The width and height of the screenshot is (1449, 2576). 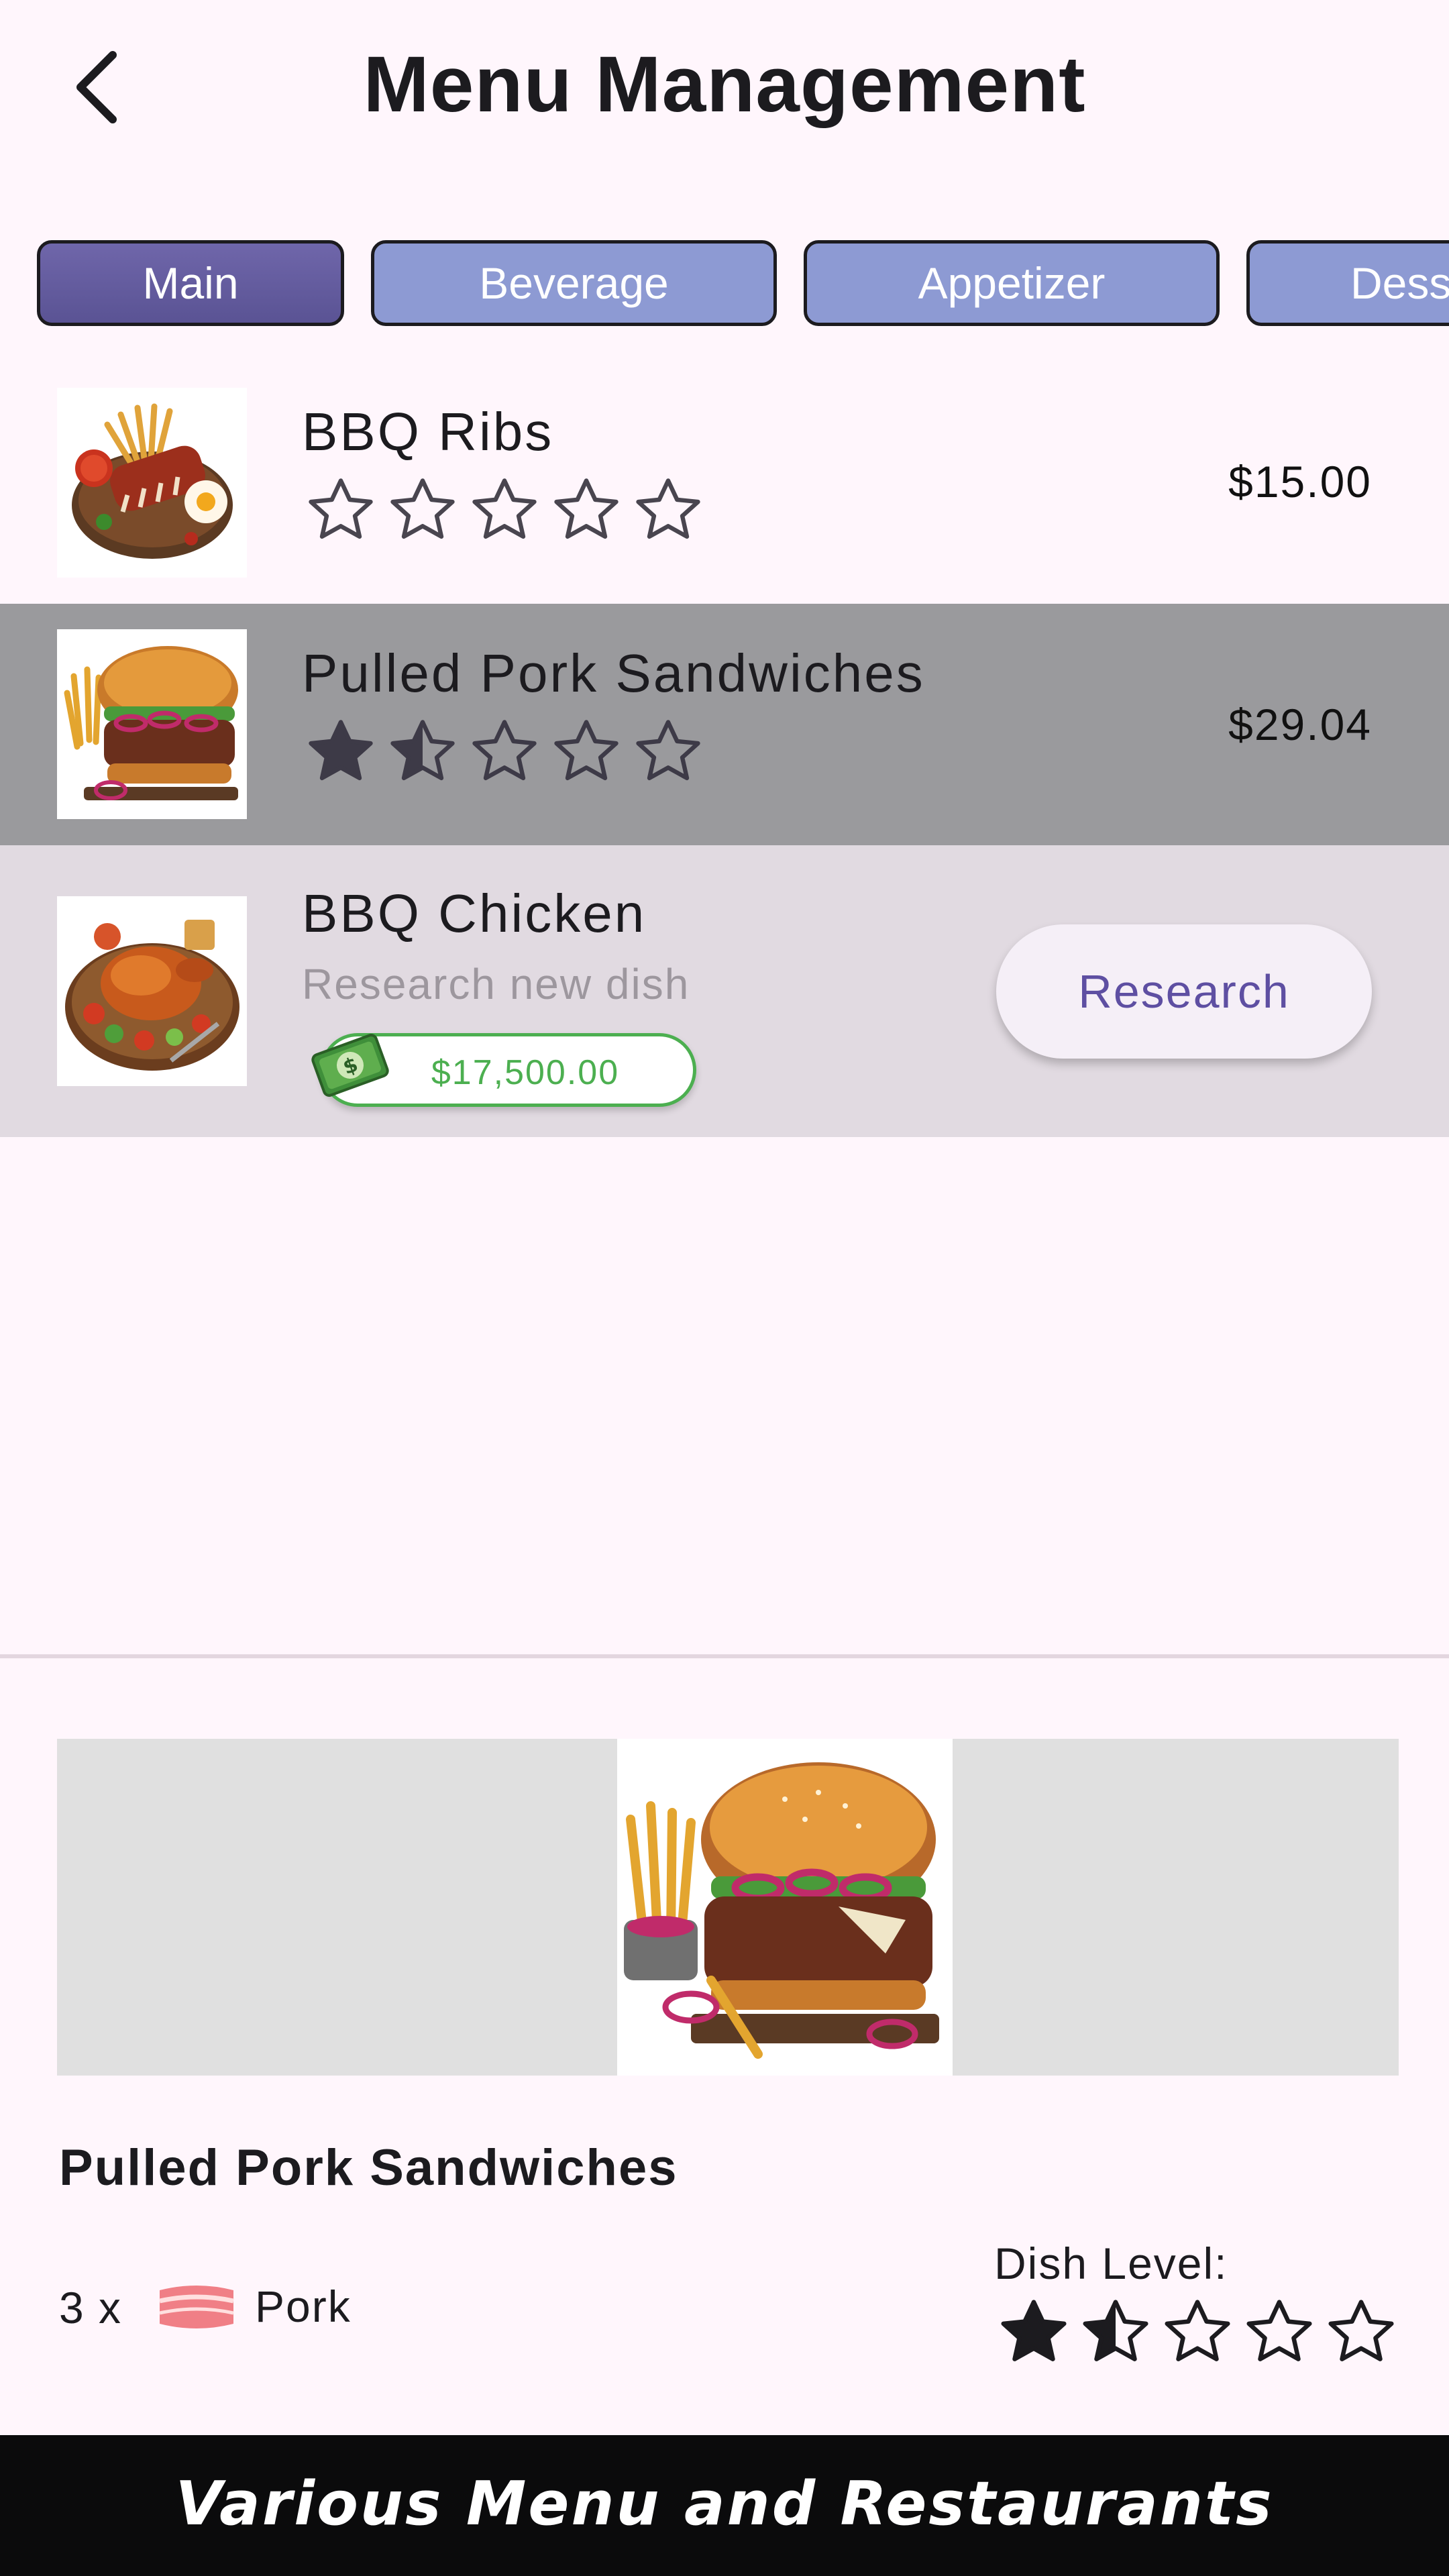 What do you see at coordinates (152, 483) in the screenshot?
I see `bbq-ribs-image` at bounding box center [152, 483].